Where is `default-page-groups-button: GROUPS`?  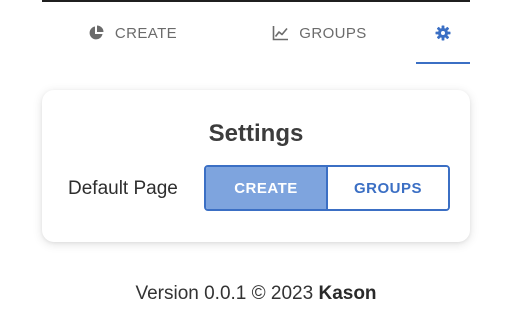 default-page-groups-button: GROUPS is located at coordinates (387, 188).